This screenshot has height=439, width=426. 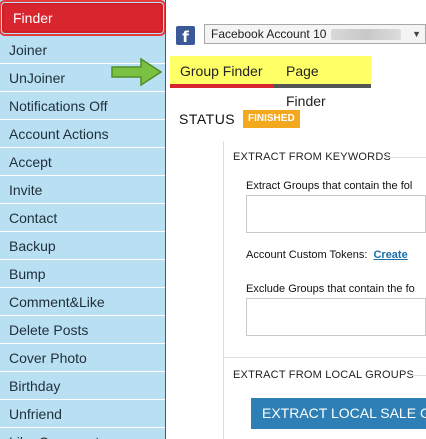 What do you see at coordinates (366, 34) in the screenshot?
I see `redacted-text` at bounding box center [366, 34].